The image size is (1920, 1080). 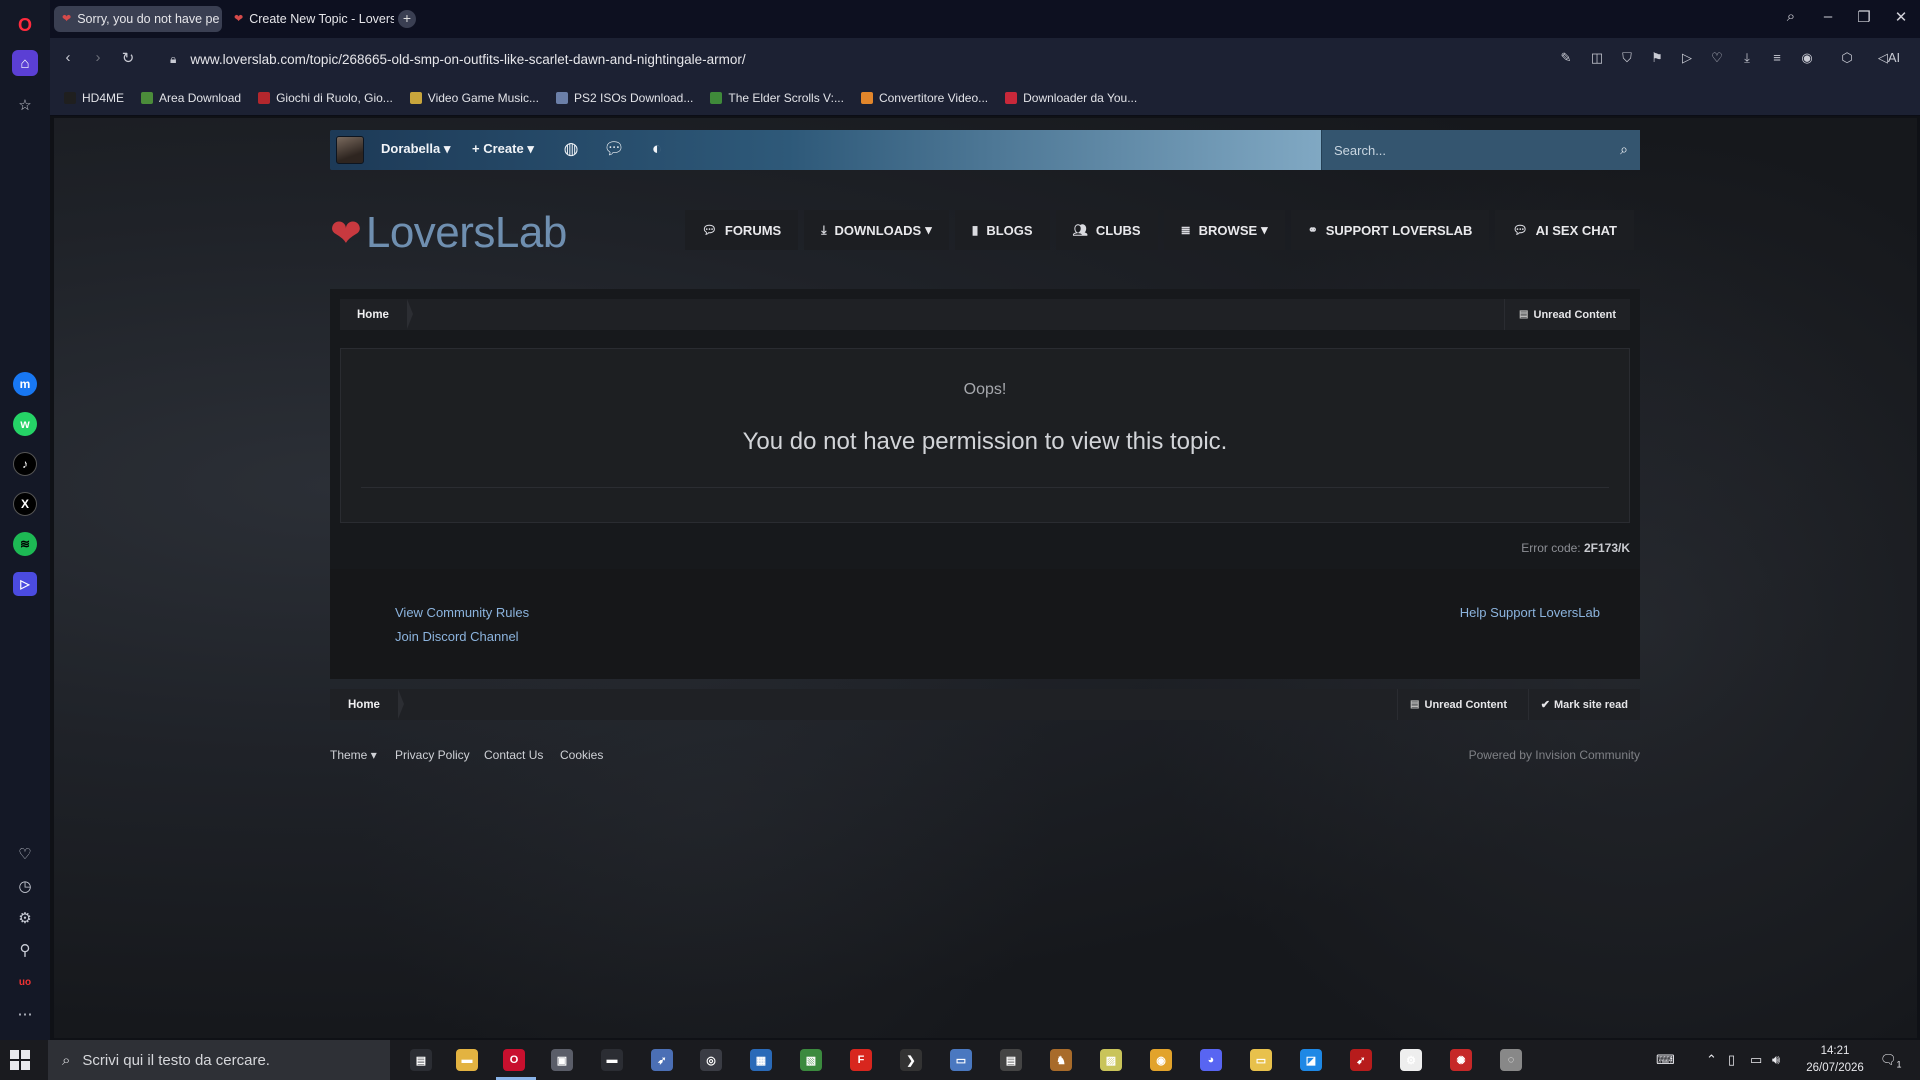 I want to click on shield-icon: ⛉, so click(x=1627, y=58).